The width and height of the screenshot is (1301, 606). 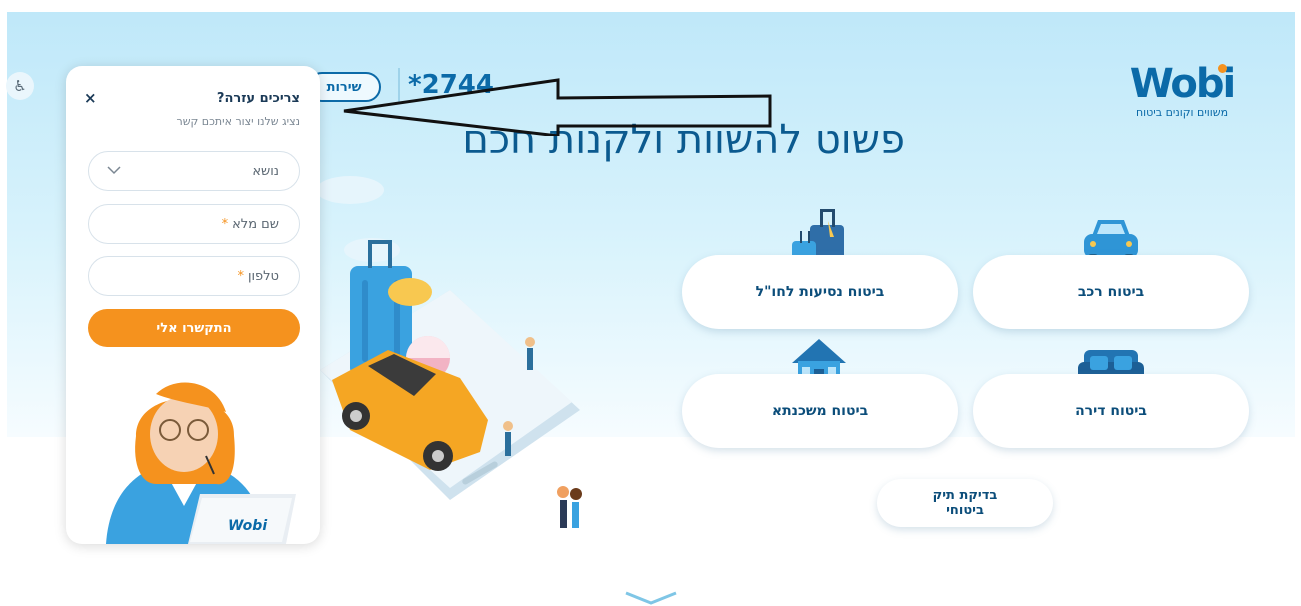 What do you see at coordinates (255, 224) in the screenshot?
I see `full-name-placeholder: שם מלא` at bounding box center [255, 224].